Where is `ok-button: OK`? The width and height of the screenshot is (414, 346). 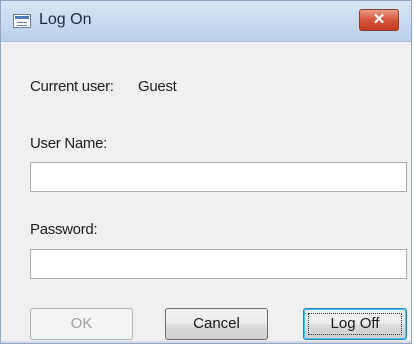 ok-button: OK is located at coordinates (81, 324).